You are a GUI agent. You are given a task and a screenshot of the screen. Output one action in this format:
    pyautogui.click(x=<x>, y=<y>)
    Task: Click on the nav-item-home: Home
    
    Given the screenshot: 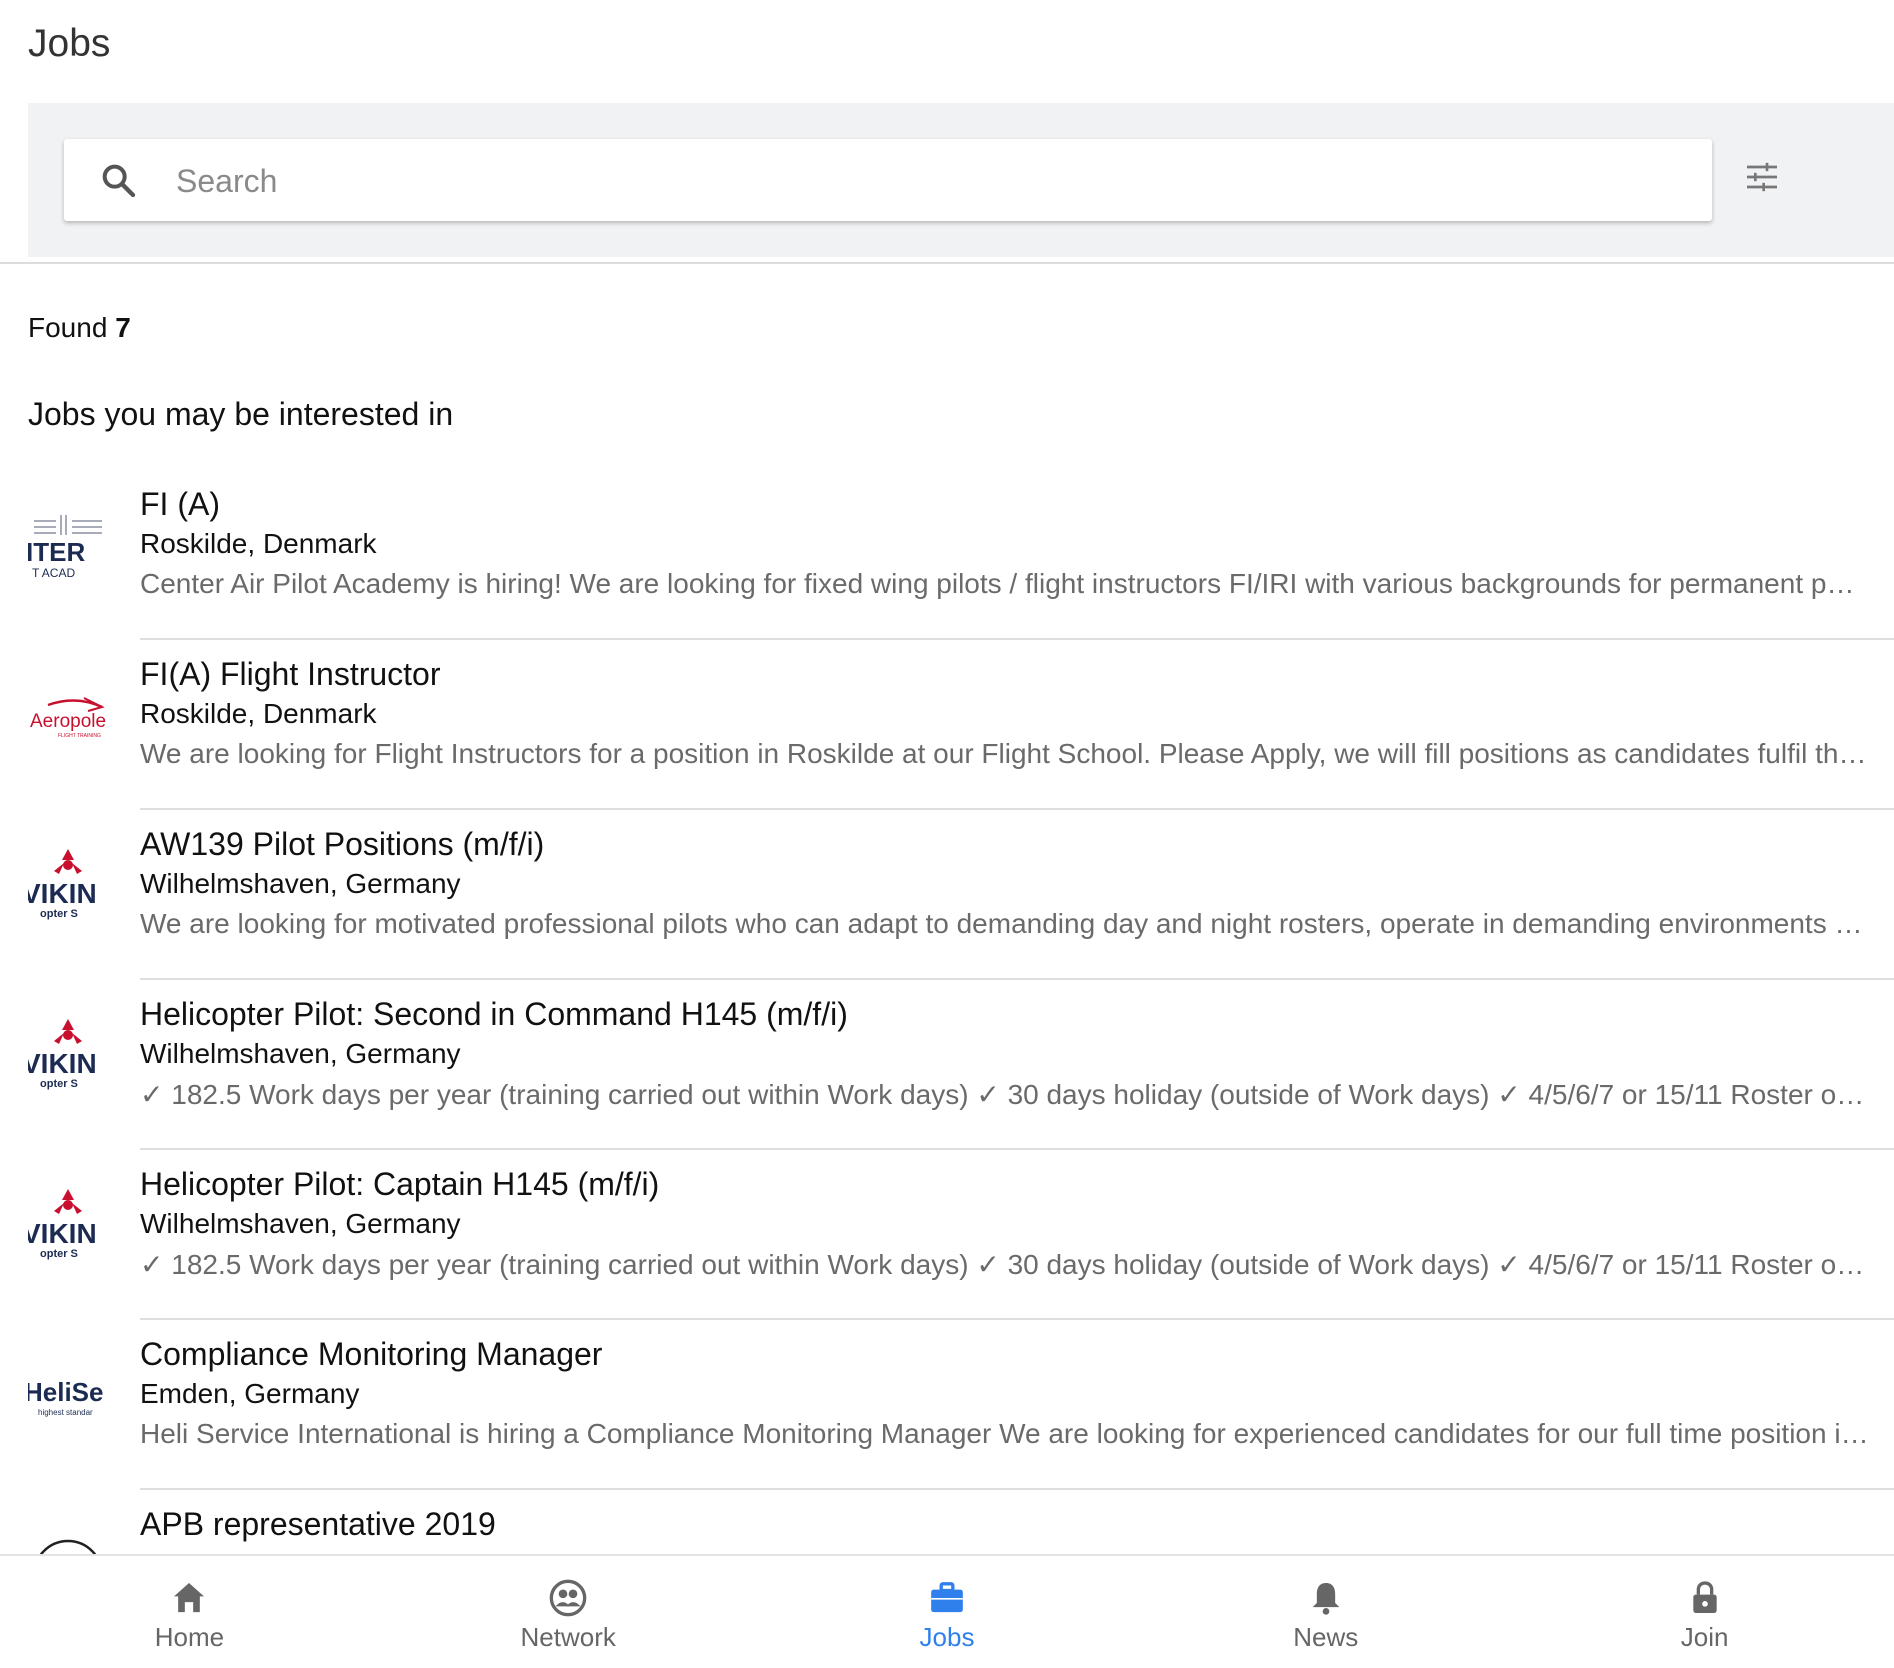 What is the action you would take?
    pyautogui.click(x=189, y=1612)
    